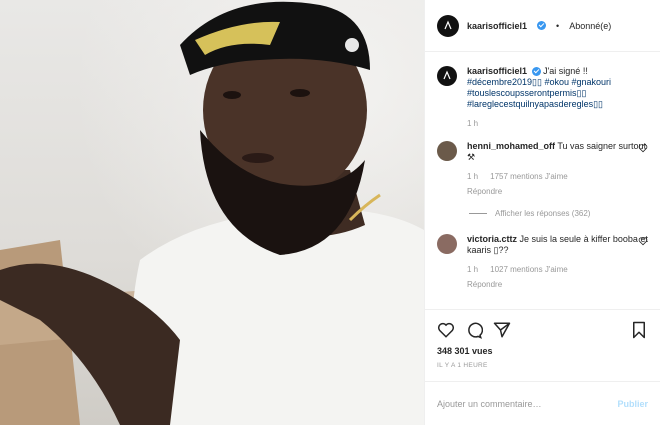  I want to click on post-timestamp: IL Y A 1 HEURE, so click(462, 365).